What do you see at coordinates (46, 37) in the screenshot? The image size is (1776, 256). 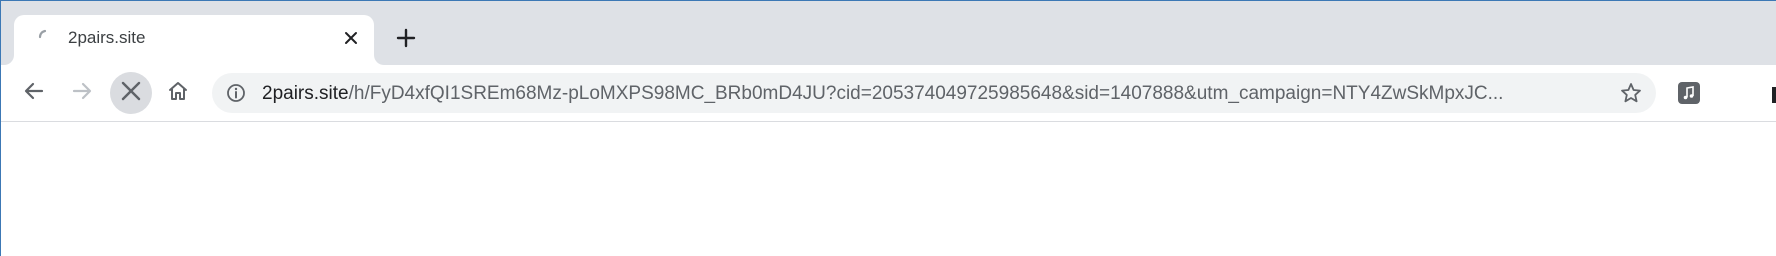 I see `loading-spinner-icon` at bounding box center [46, 37].